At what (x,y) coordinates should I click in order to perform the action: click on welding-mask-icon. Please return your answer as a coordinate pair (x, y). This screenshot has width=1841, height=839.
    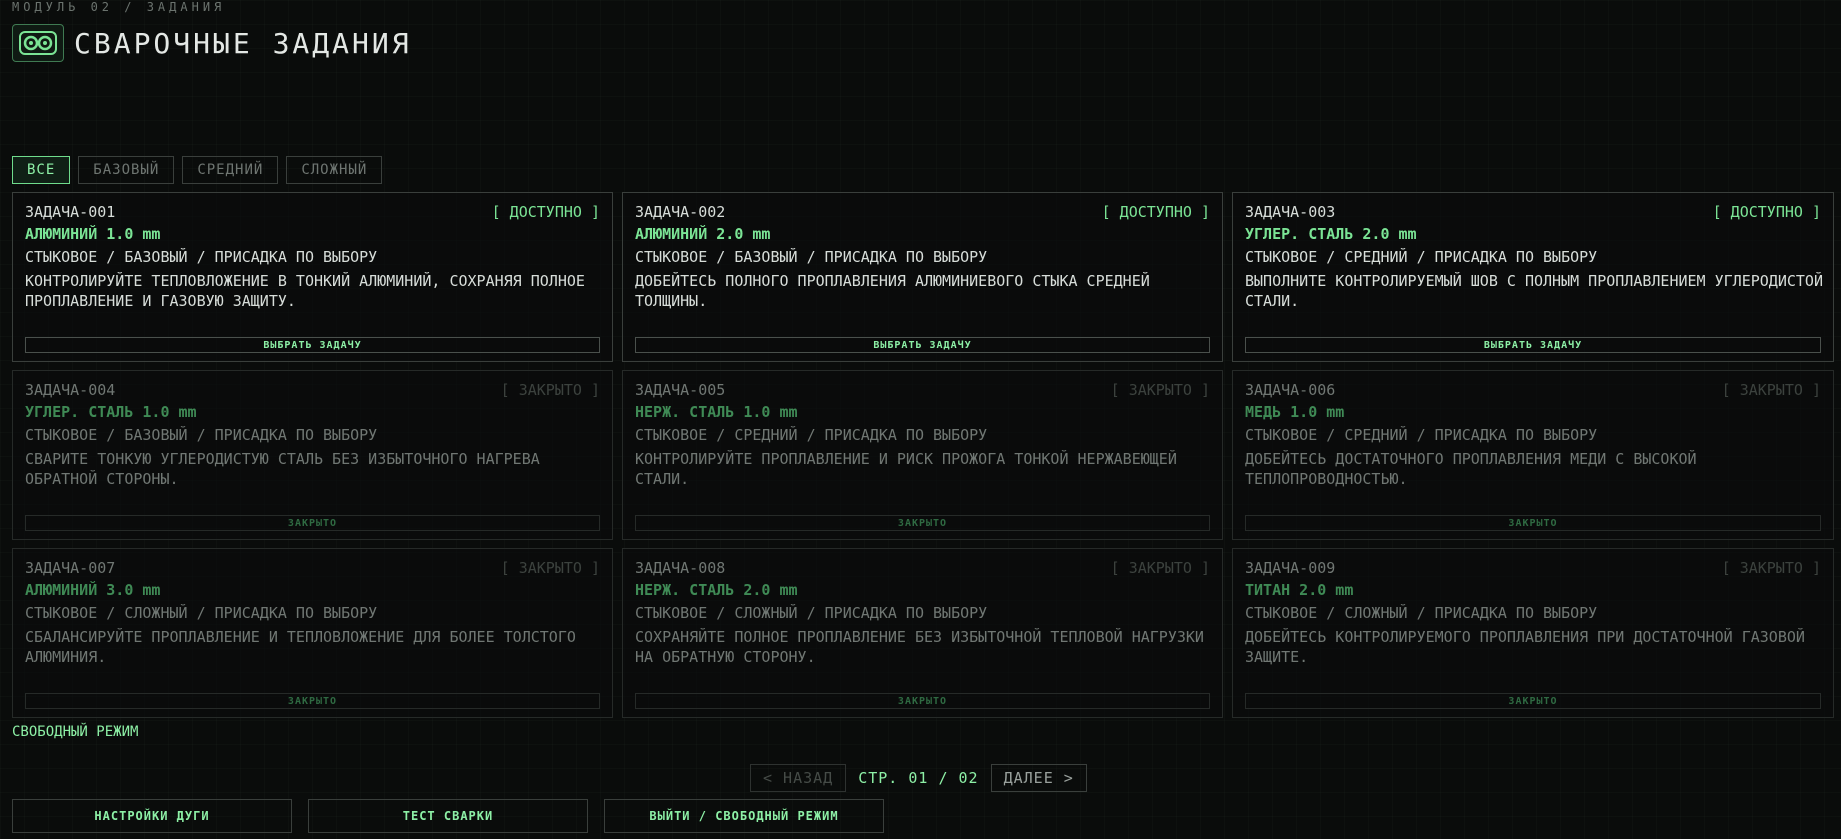
    Looking at the image, I should click on (38, 43).